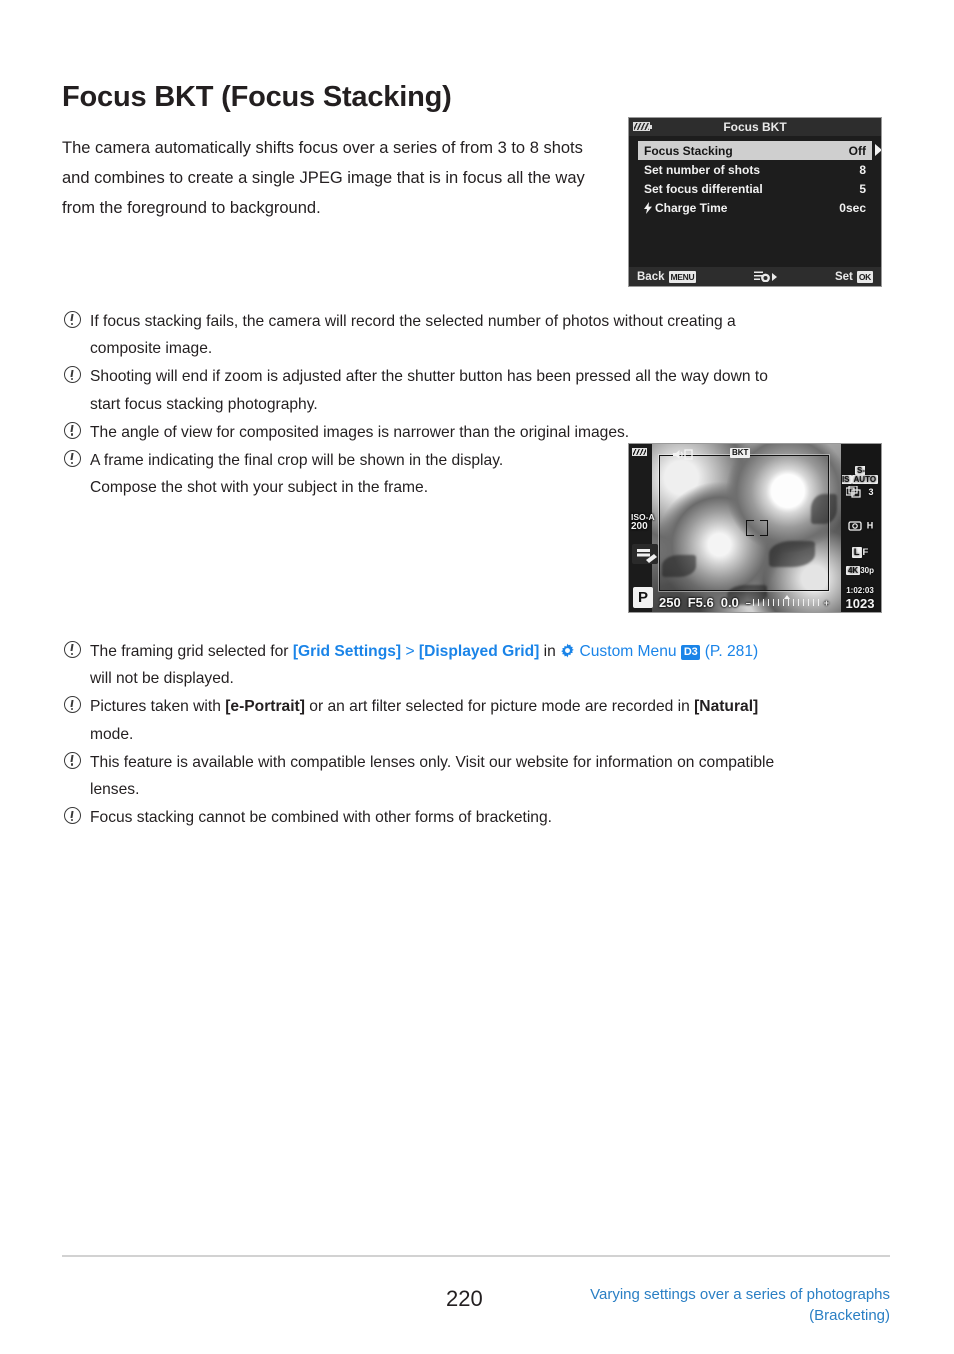 Image resolution: width=954 pixels, height=1354 pixels. Describe the element at coordinates (690, 652) in the screenshot. I see `menu-tab-badge: D3` at that location.